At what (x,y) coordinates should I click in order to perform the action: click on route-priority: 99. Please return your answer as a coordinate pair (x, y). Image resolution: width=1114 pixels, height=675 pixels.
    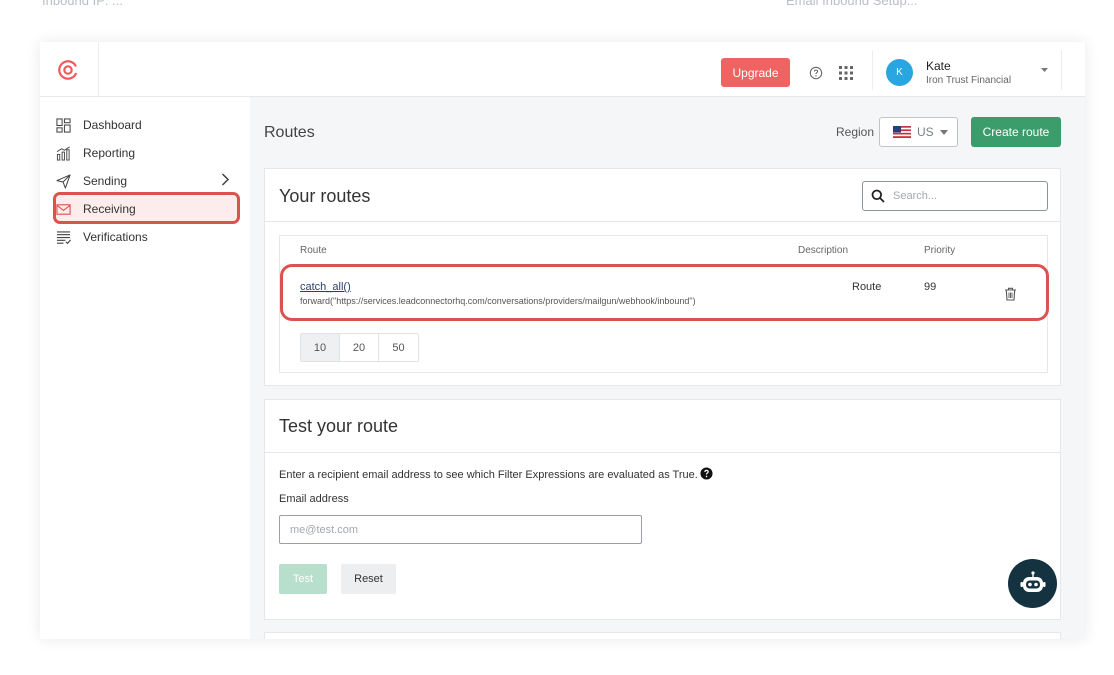
    Looking at the image, I should click on (930, 287).